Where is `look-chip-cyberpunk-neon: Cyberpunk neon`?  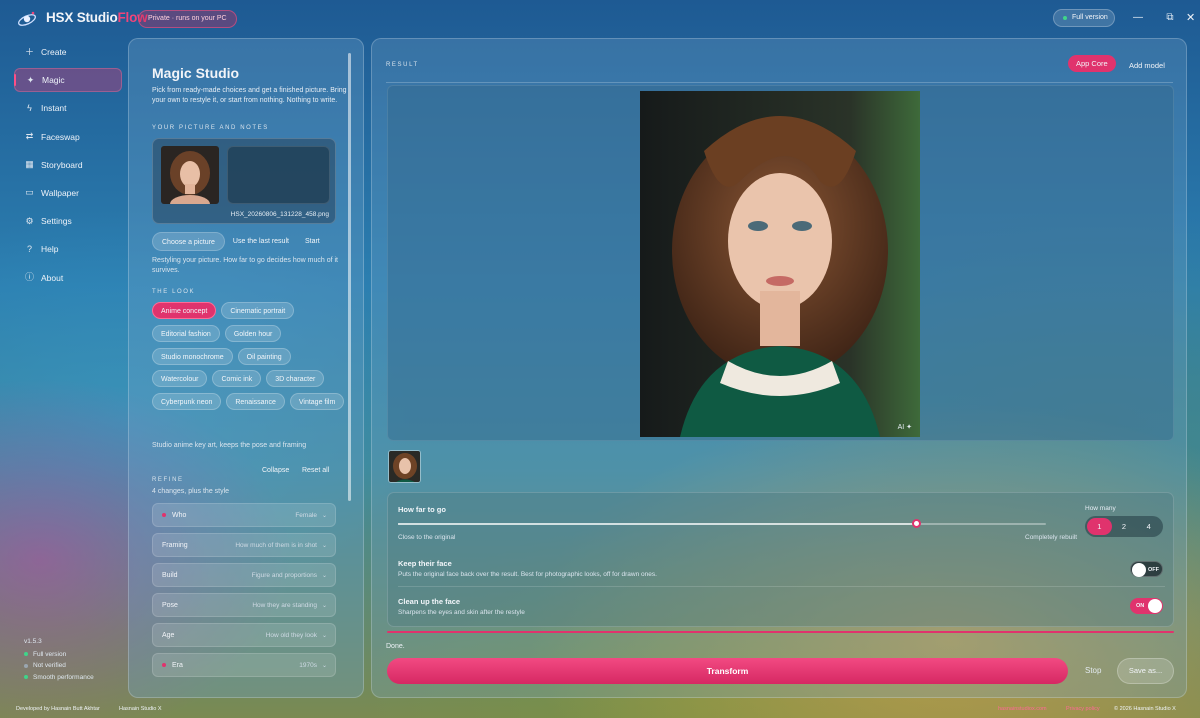 look-chip-cyberpunk-neon: Cyberpunk neon is located at coordinates (187, 402).